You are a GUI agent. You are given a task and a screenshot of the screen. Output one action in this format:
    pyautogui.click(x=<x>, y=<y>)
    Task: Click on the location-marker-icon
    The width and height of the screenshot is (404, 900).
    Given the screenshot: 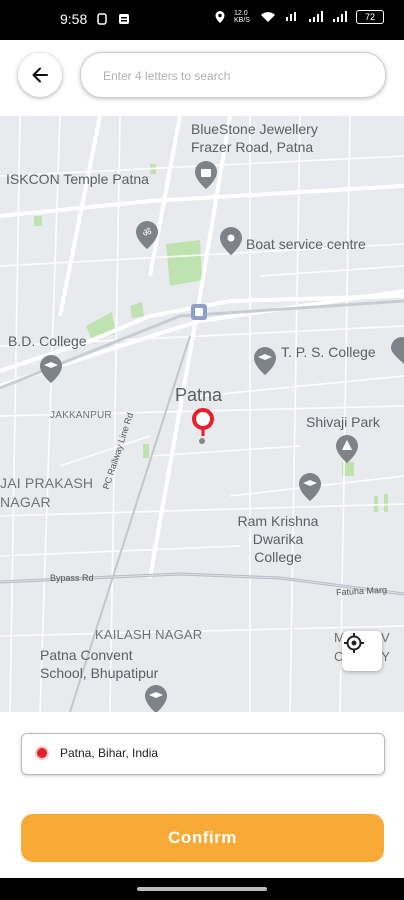 What is the action you would take?
    pyautogui.click(x=203, y=428)
    